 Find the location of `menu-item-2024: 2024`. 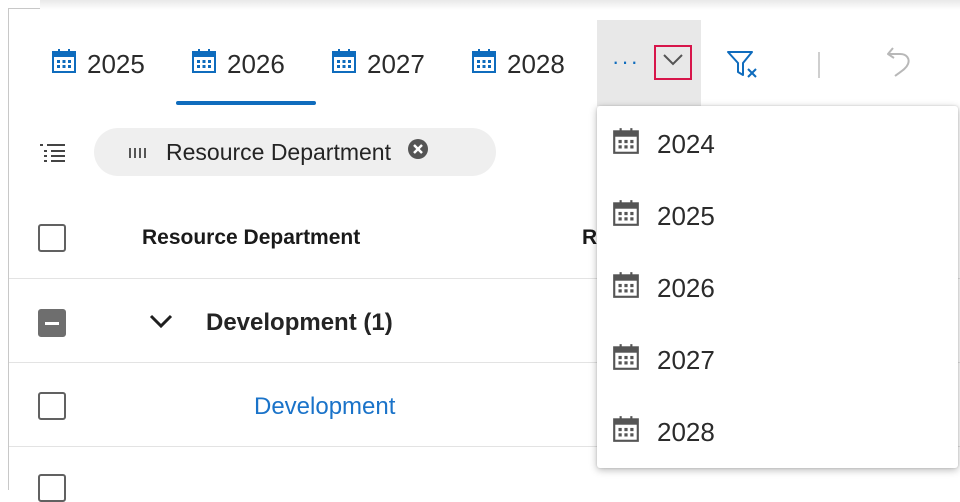

menu-item-2024: 2024 is located at coordinates (663, 144).